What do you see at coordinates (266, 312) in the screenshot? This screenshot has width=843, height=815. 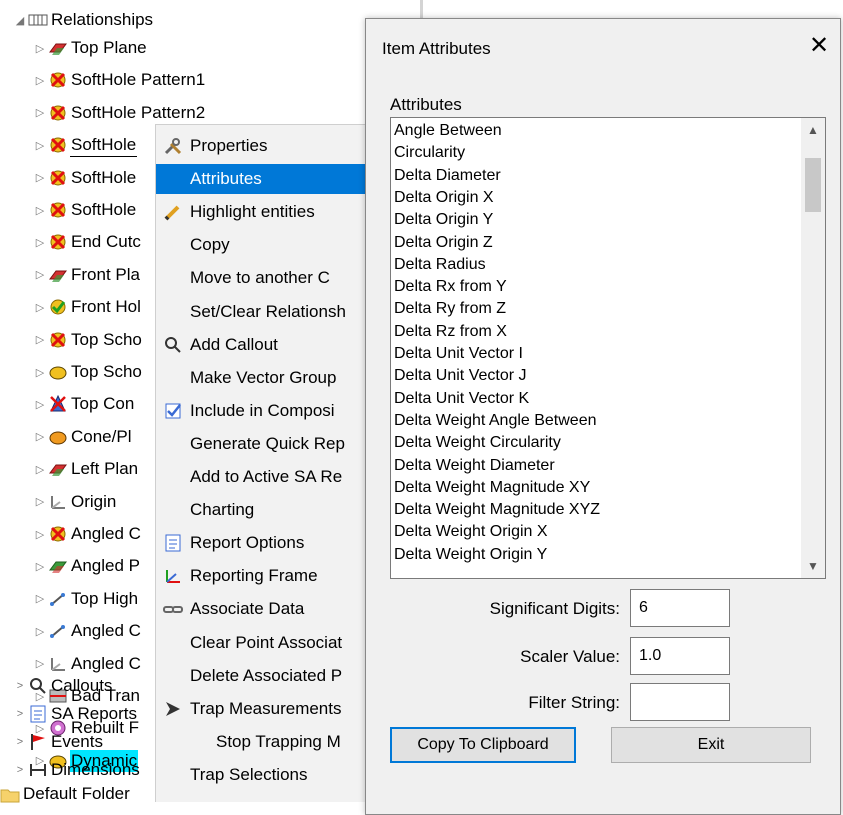 I see `menu-item-set-clear-relationsh: Set/Clear Relationsh` at bounding box center [266, 312].